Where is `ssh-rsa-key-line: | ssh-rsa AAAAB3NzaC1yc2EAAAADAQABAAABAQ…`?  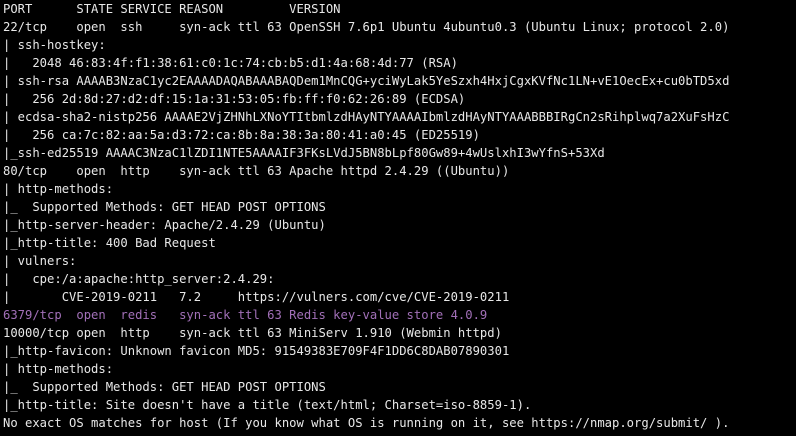
ssh-rsa-key-line: | ssh-rsa AAAAB3NzaC1yc2EAAAADAQABAAABAQ… is located at coordinates (366, 81).